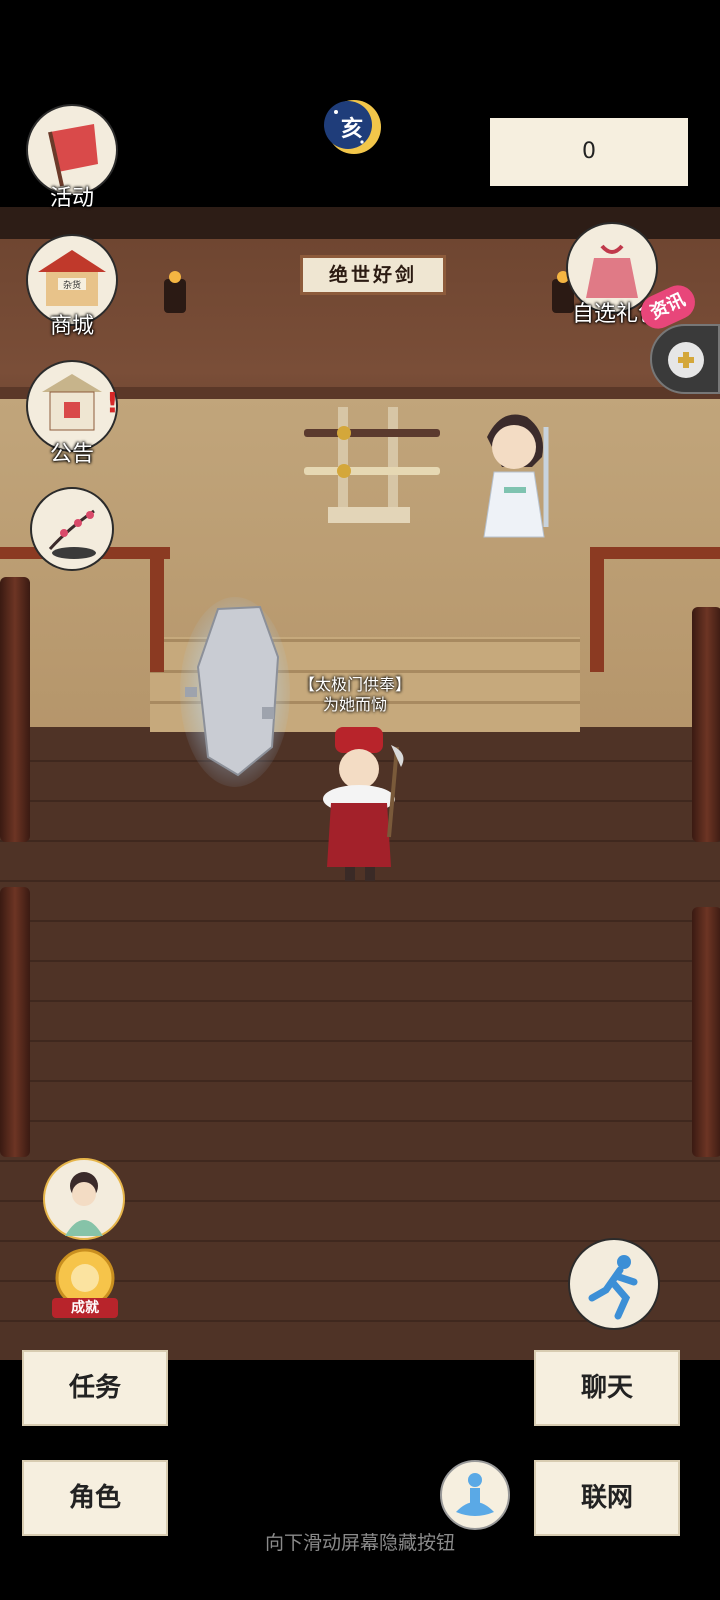 The height and width of the screenshot is (1600, 720). What do you see at coordinates (15, 1022) in the screenshot?
I see `dragon-pillar-left-bottom` at bounding box center [15, 1022].